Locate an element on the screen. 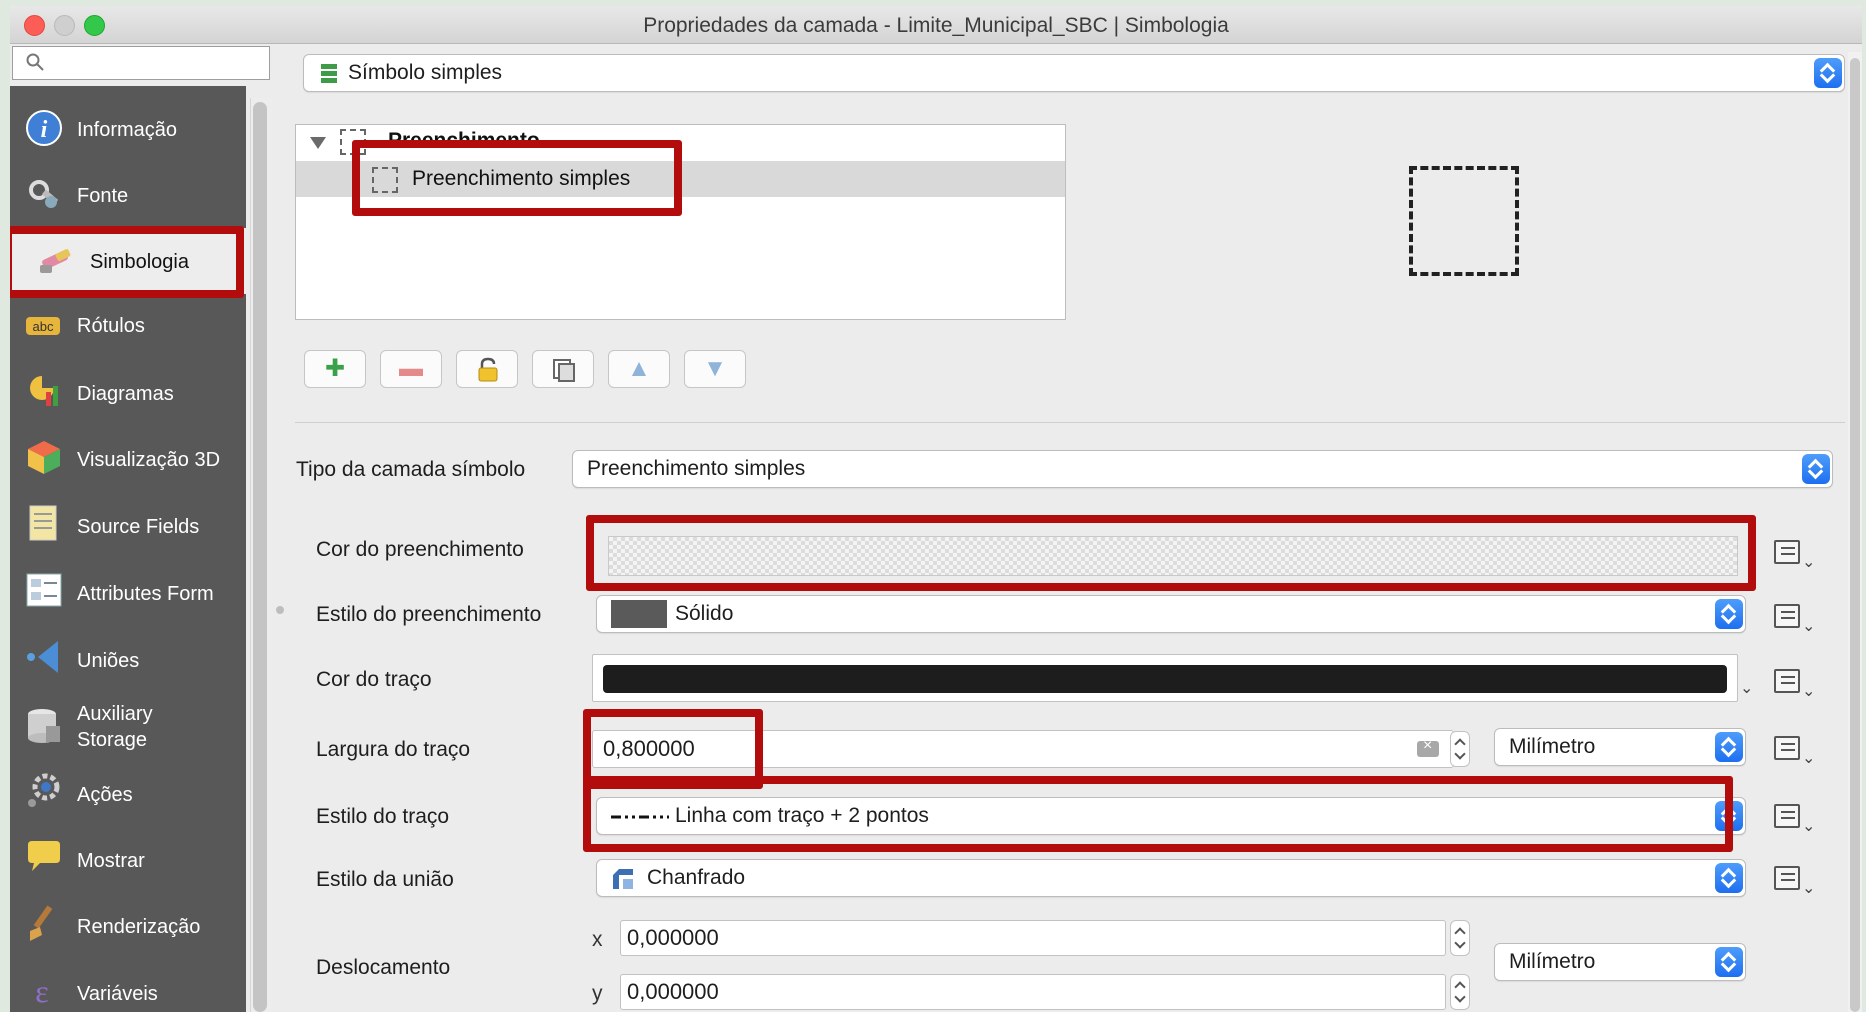 This screenshot has width=1866, height=1012. data-defined-override-stroke-style: ⌄ is located at coordinates (1793, 817).